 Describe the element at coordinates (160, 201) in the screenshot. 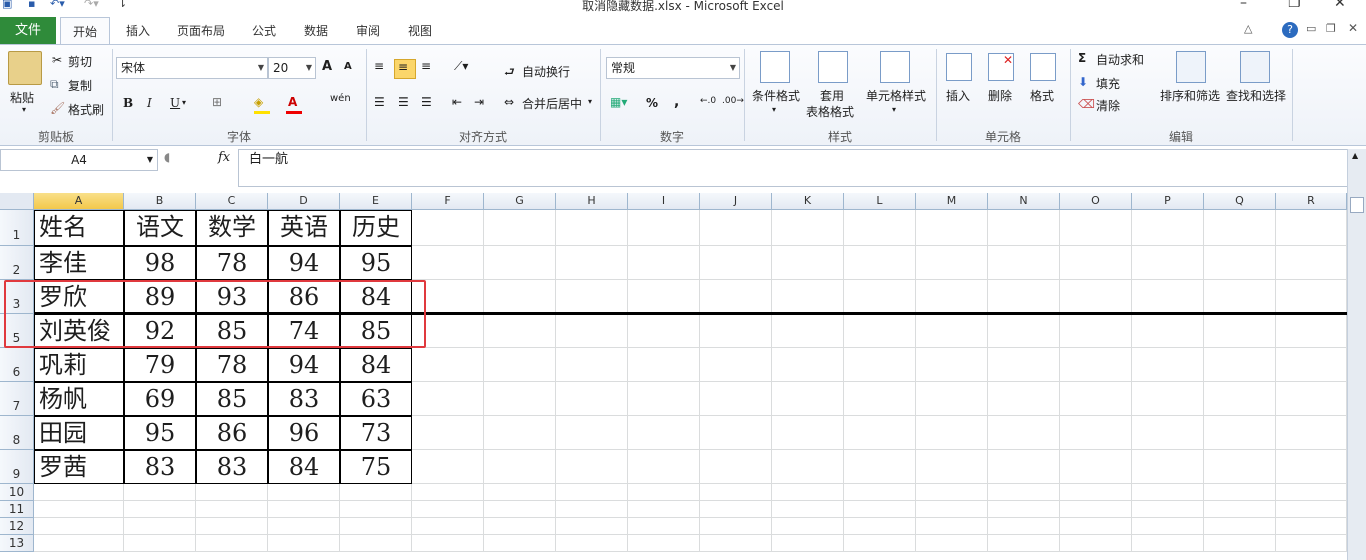

I see `column-header-b: B` at that location.